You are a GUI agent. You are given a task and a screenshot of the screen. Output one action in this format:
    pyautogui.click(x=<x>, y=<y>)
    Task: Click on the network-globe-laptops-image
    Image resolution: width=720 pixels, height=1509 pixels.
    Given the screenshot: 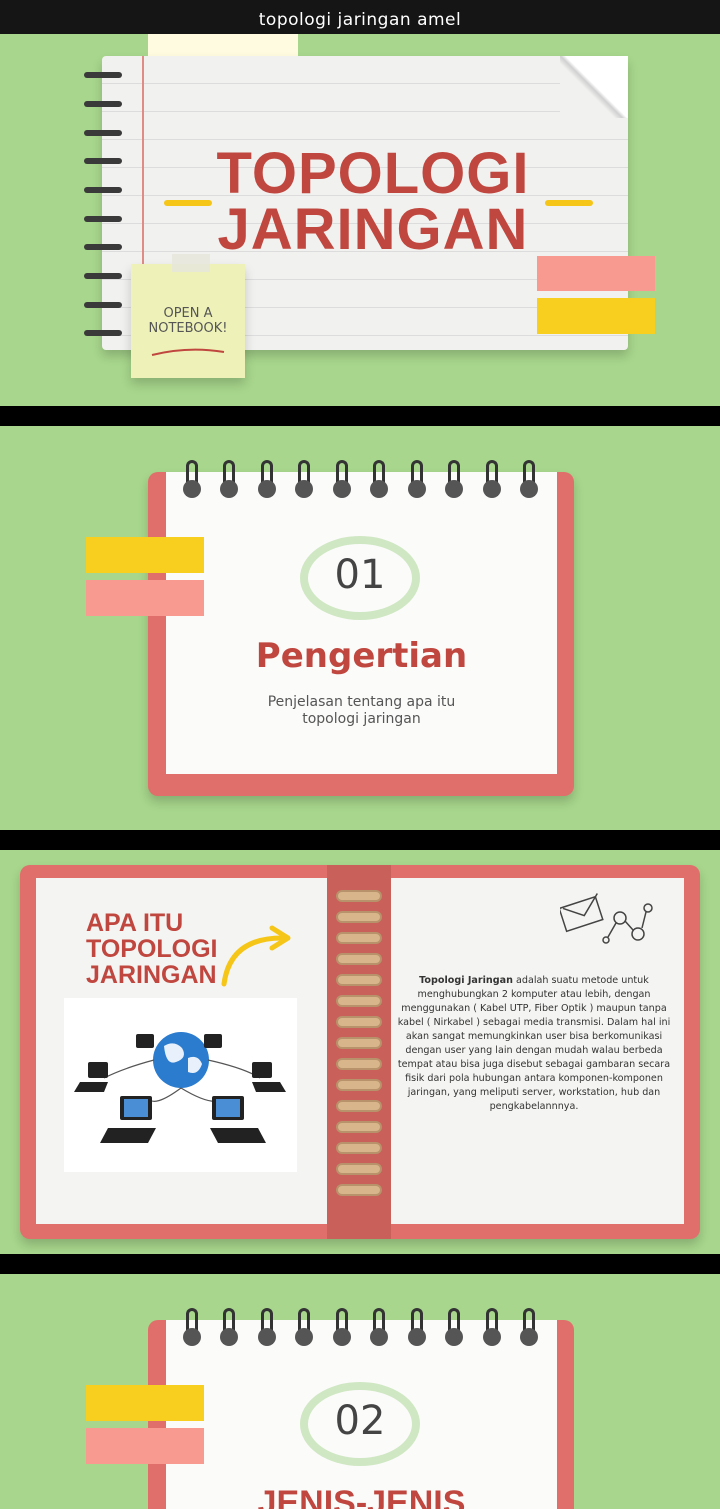 What is the action you would take?
    pyautogui.click(x=180, y=1085)
    